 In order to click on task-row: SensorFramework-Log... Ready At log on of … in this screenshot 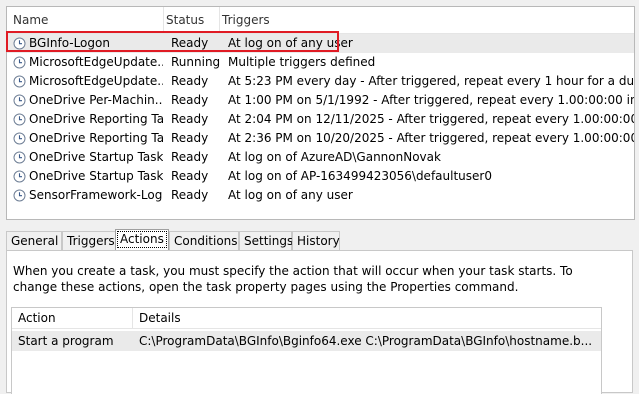, I will do `click(320, 195)`.